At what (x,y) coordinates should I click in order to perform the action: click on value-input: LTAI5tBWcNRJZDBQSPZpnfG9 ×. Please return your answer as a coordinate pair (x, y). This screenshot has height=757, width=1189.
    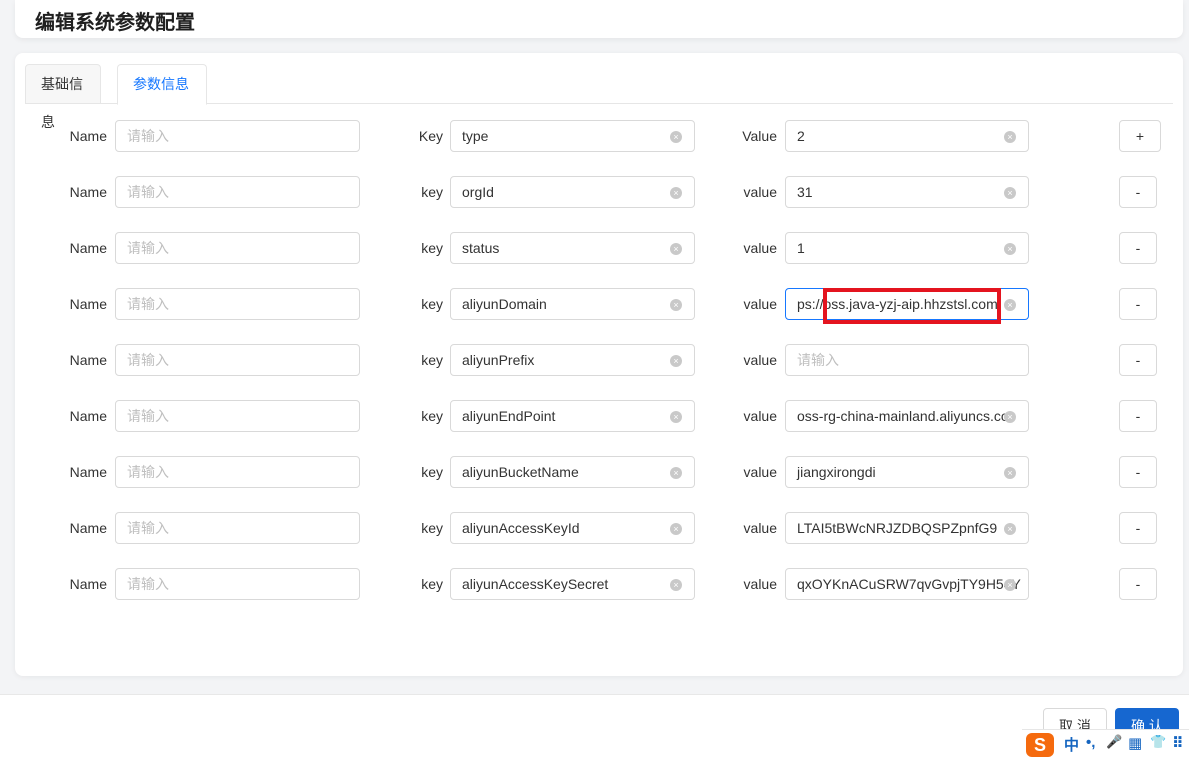
    Looking at the image, I should click on (907, 528).